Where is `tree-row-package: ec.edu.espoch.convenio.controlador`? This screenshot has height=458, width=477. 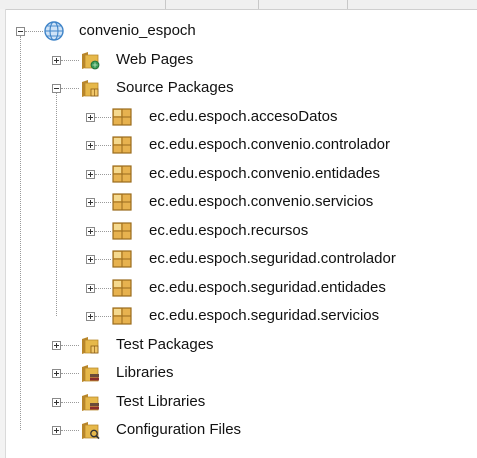 tree-row-package: ec.edu.espoch.convenio.controlador is located at coordinates (238, 145).